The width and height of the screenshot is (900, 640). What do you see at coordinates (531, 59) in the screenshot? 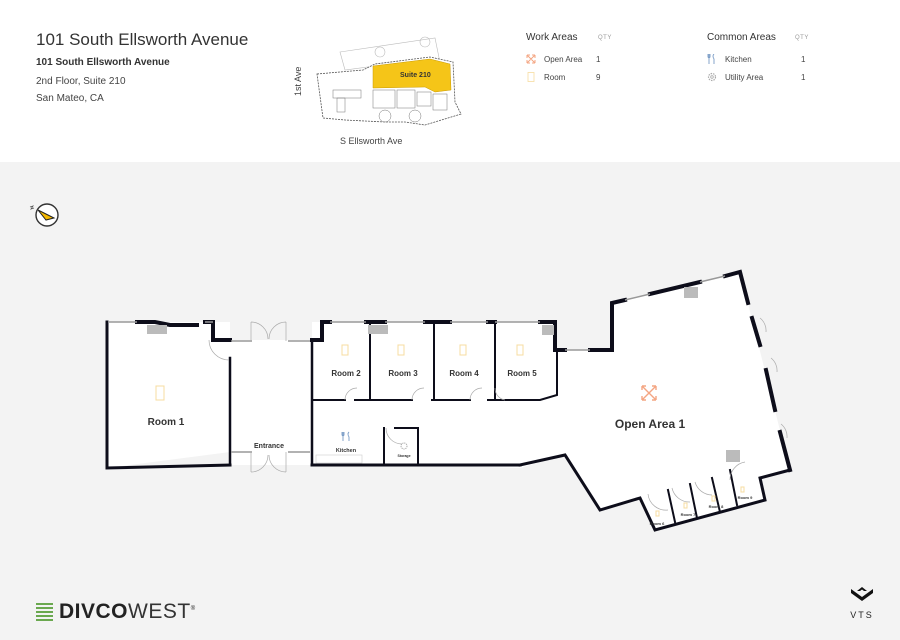
I see `open-area-icon` at bounding box center [531, 59].